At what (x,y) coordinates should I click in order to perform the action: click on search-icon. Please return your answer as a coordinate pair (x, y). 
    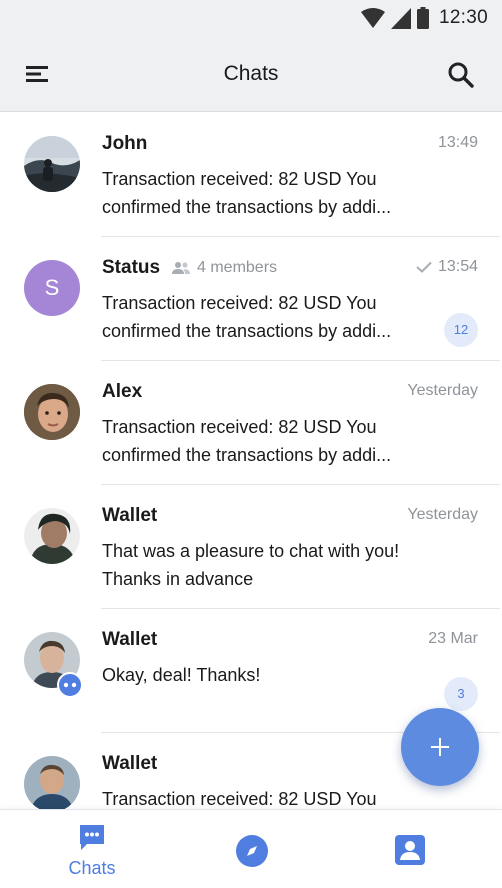
    Looking at the image, I should click on (461, 75).